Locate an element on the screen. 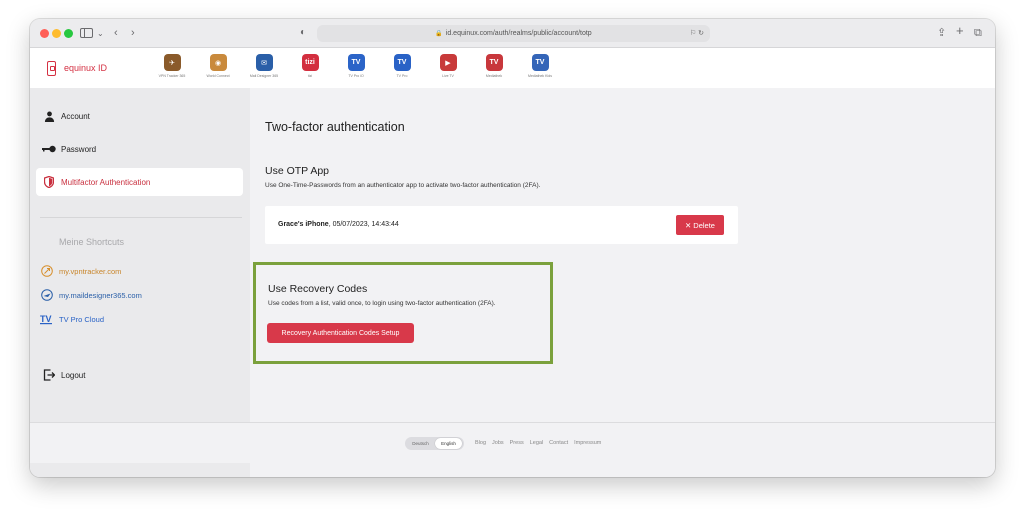 The image size is (1024, 515). maildesigner-icon is located at coordinates (46, 295).